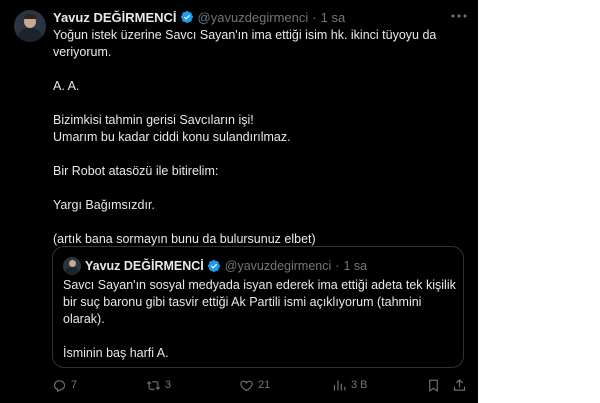  Describe the element at coordinates (116, 353) in the screenshot. I see `quoted-line: İsminin baş harfi A.` at that location.